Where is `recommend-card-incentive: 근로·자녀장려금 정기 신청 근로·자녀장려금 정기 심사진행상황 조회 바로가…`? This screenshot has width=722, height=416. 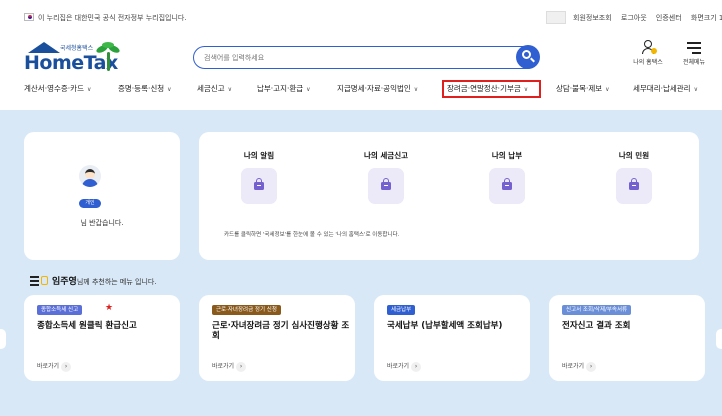 recommend-card-incentive: 근로·자녀장려금 정기 신청 근로·자녀장려금 정기 심사진행상황 조회 바로가… is located at coordinates (277, 338).